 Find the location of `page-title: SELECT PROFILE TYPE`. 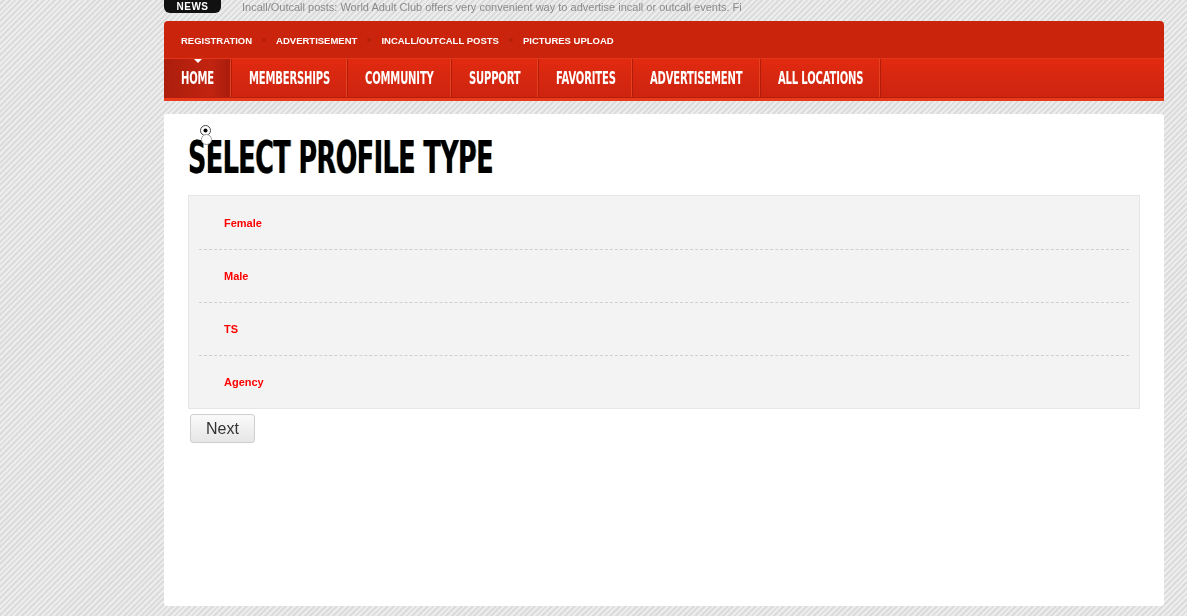

page-title: SELECT PROFILE TYPE is located at coordinates (341, 158).